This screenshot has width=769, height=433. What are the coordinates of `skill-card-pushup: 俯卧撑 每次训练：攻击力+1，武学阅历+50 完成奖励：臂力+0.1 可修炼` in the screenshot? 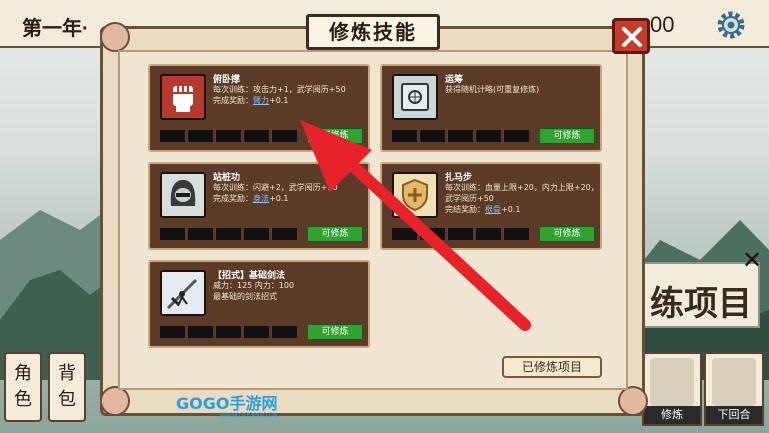 It's located at (259, 108).